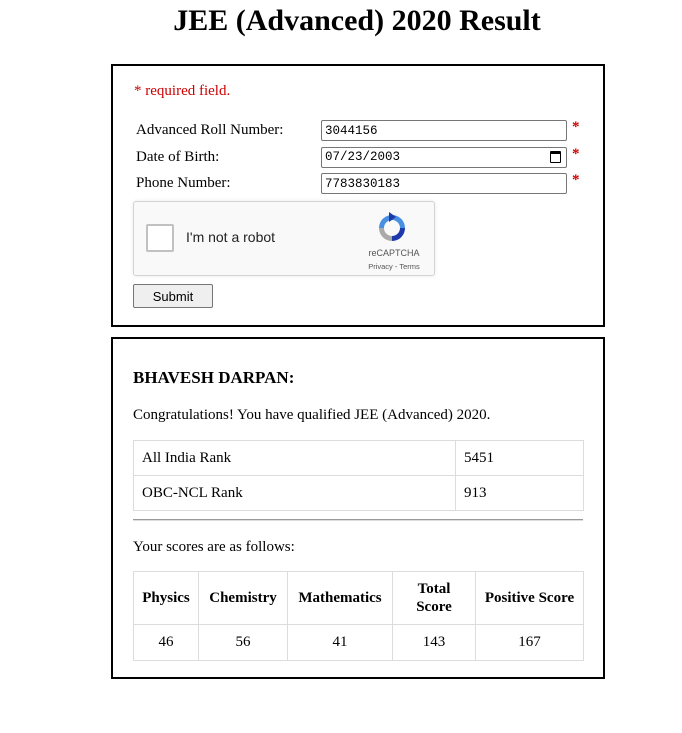  I want to click on rank-table: All India Rank 5451 OBC-NCL Rank 913, so click(358, 475).